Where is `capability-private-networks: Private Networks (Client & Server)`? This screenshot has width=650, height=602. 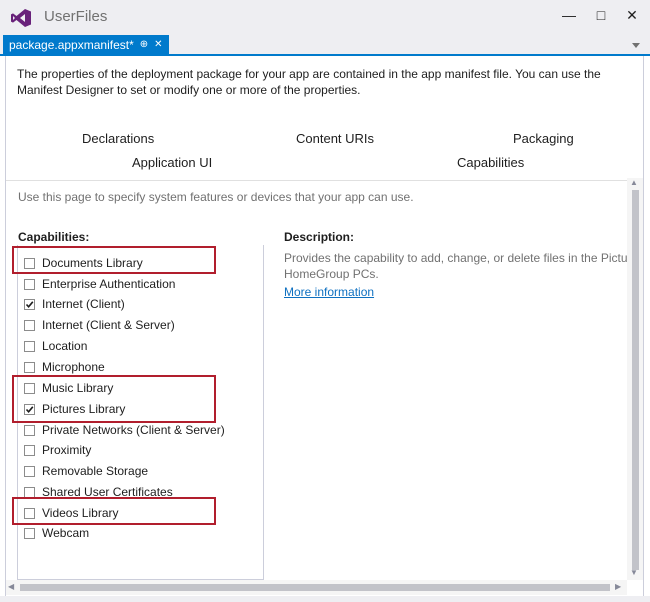 capability-private-networks: Private Networks (Client & Server) is located at coordinates (124, 430).